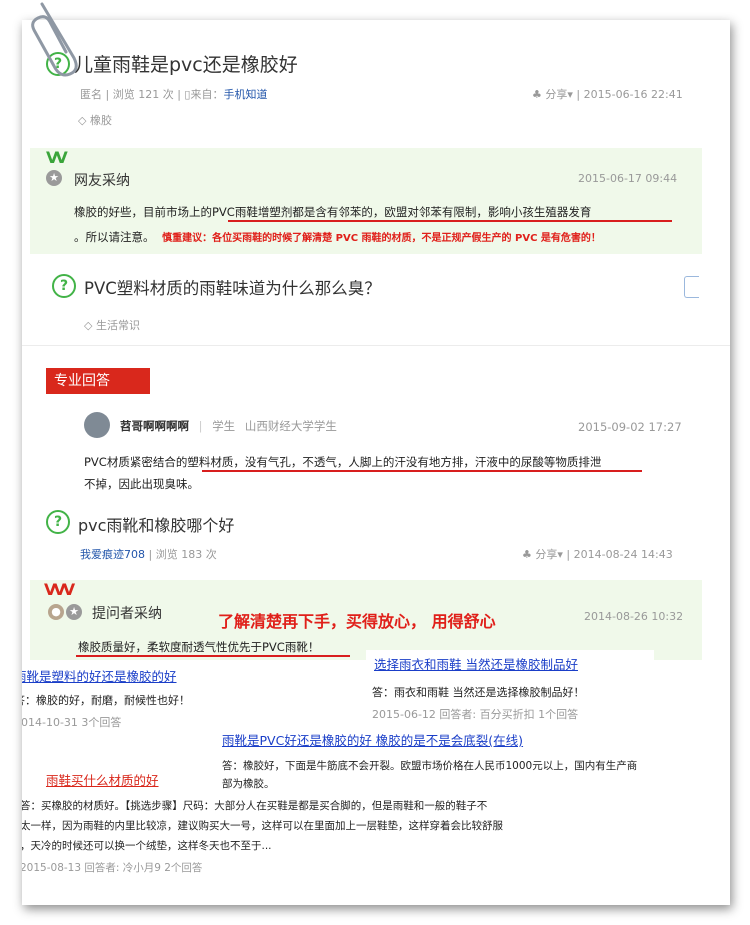  I want to click on tag-label: 橡胶, so click(100, 120).